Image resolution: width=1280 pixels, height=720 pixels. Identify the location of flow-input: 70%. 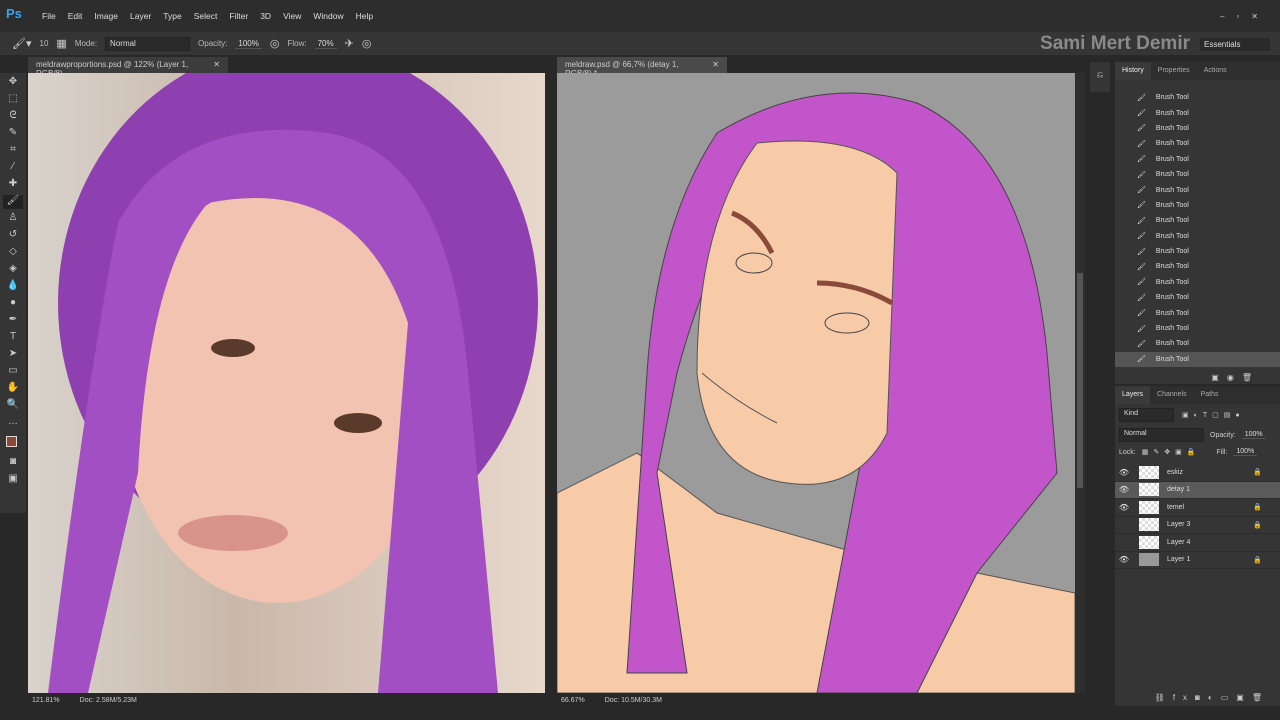
(325, 44).